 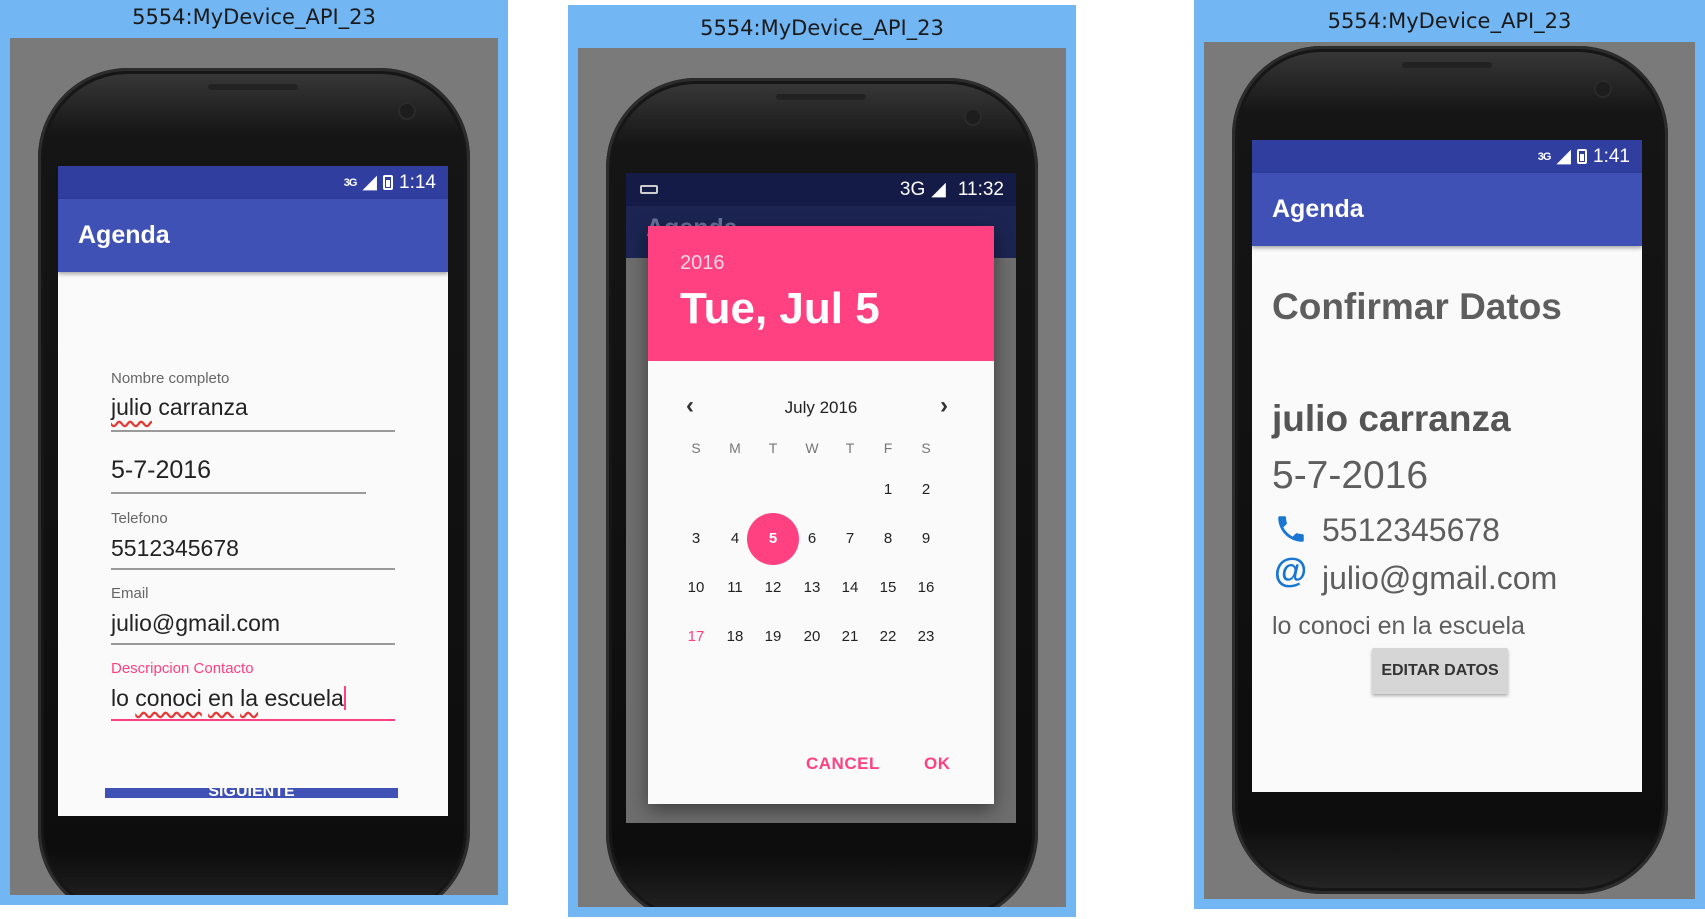 I want to click on edit-data-button: EDITAR DATOS, so click(x=1440, y=671).